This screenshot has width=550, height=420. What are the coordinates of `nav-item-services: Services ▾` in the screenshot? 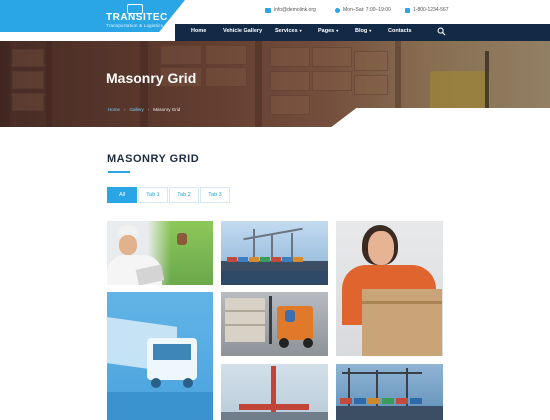 It's located at (288, 31).